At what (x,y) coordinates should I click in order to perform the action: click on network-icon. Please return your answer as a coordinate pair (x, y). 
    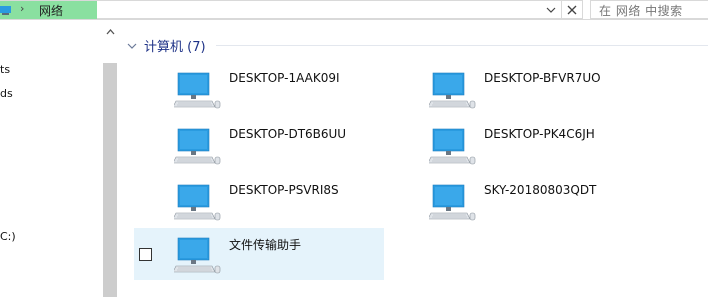
    Looking at the image, I should click on (5, 10).